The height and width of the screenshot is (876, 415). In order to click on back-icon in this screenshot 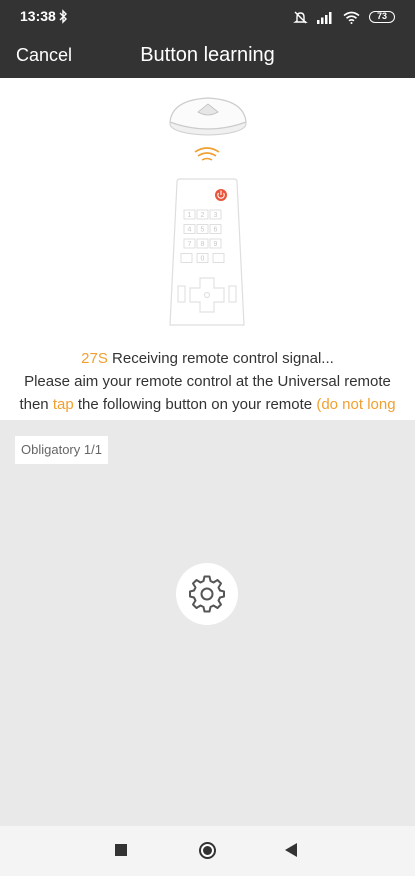, I will do `click(291, 850)`.